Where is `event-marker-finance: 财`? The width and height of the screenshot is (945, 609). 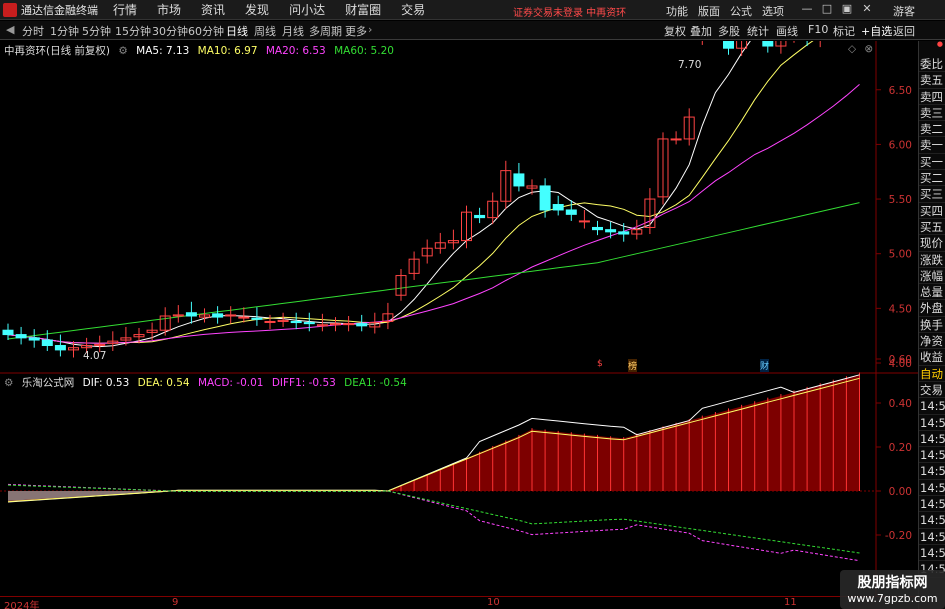
event-marker-finance: 财 is located at coordinates (765, 365).